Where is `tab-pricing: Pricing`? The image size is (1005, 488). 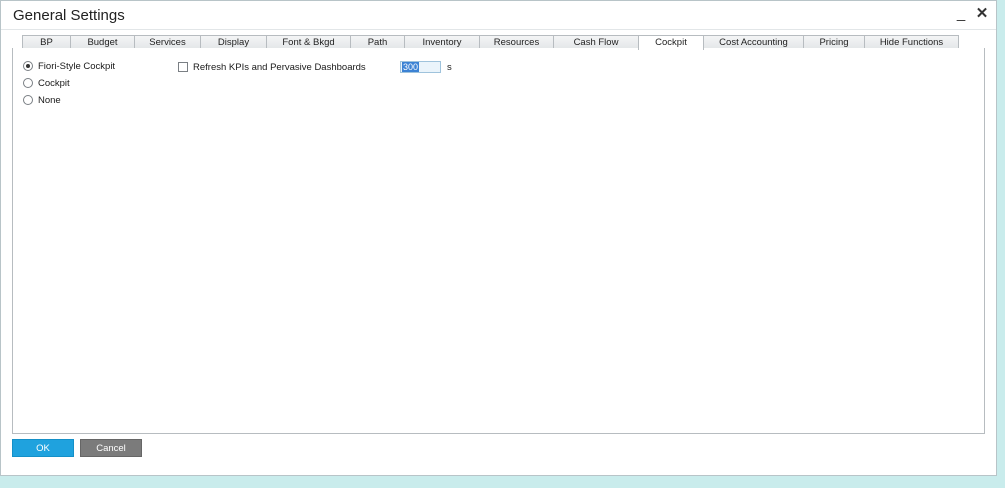
tab-pricing: Pricing is located at coordinates (834, 42).